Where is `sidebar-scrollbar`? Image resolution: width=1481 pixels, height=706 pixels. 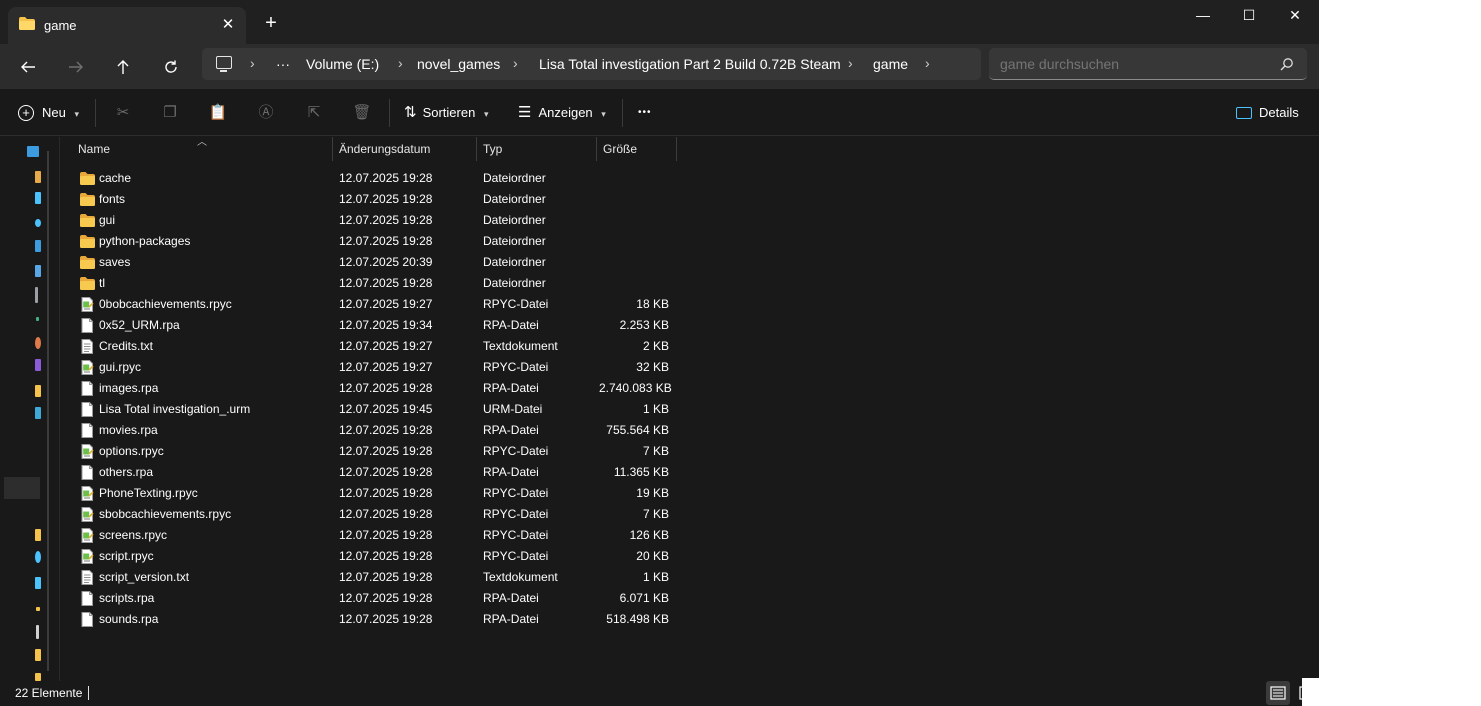
sidebar-scrollbar is located at coordinates (48, 411).